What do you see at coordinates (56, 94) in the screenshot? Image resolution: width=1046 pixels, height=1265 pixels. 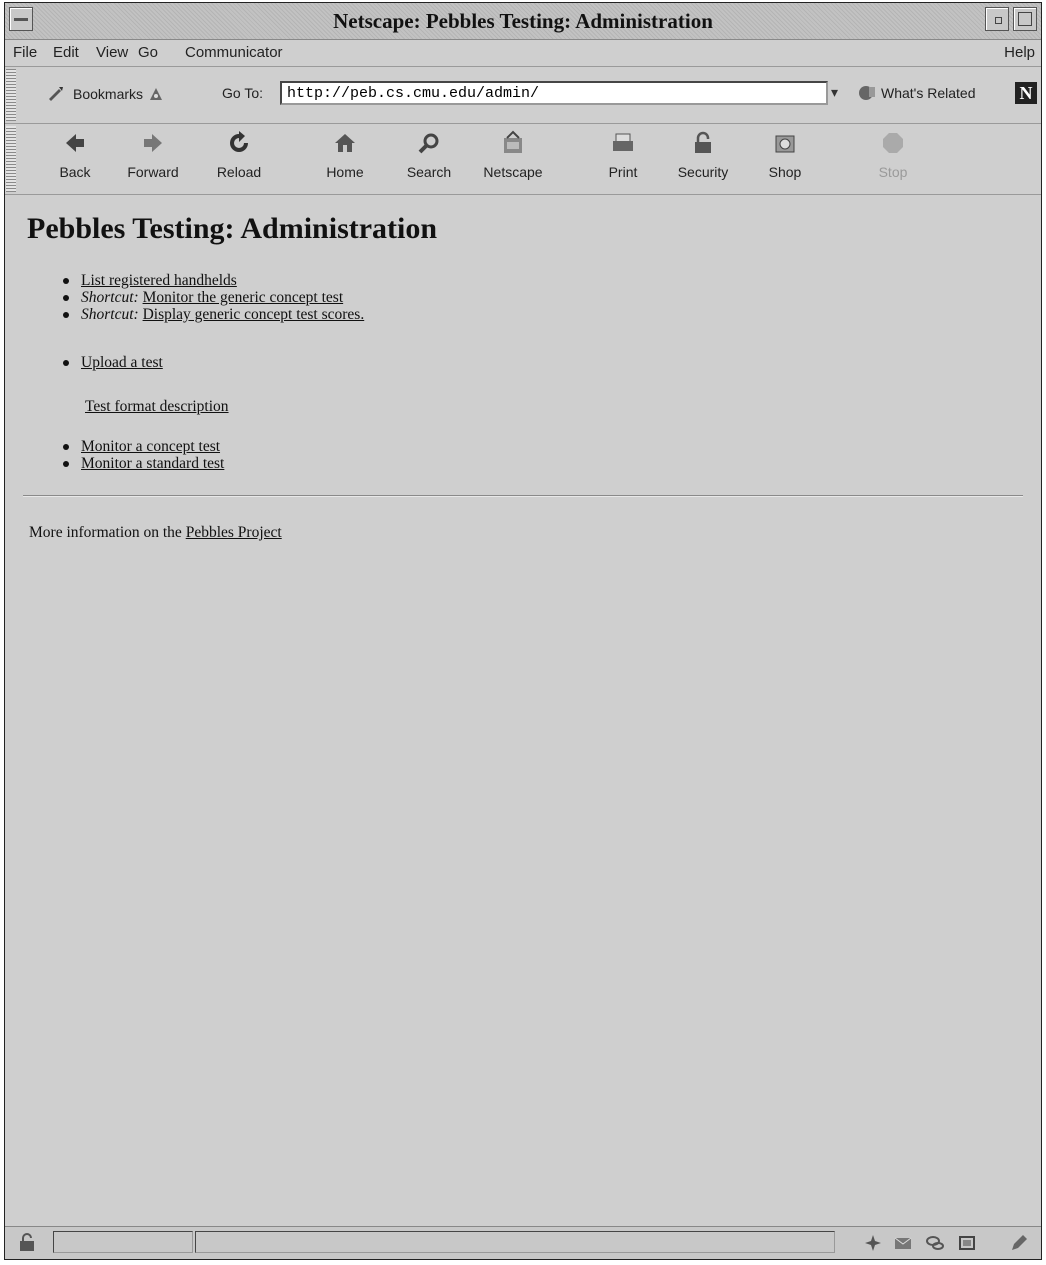 I see `bookmarks-icon` at bounding box center [56, 94].